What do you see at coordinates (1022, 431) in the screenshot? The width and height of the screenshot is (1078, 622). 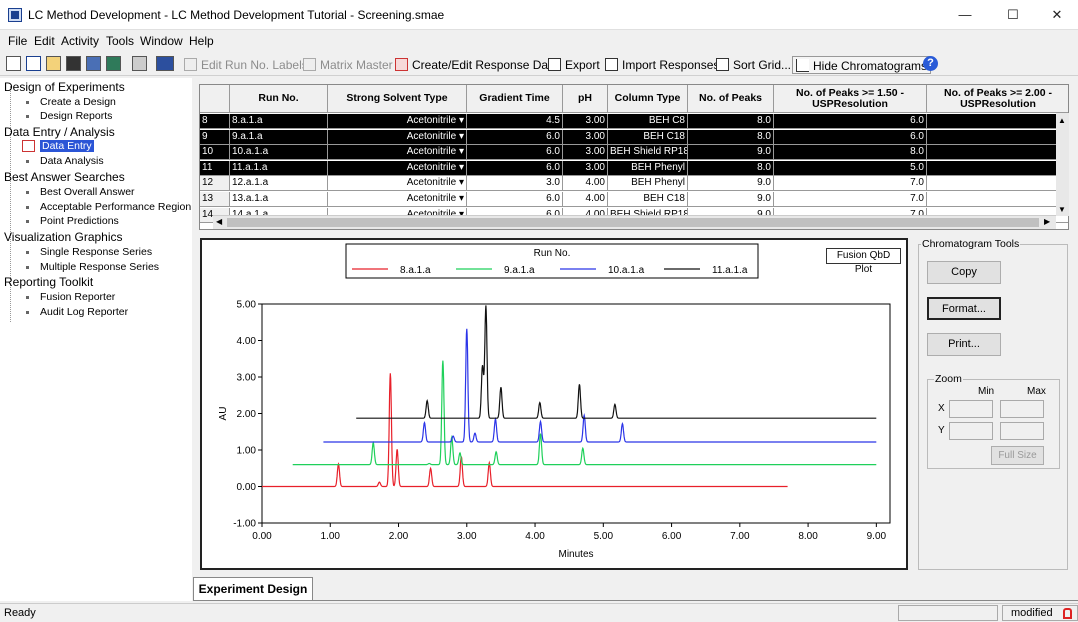 I see `zoom-y-max-field` at bounding box center [1022, 431].